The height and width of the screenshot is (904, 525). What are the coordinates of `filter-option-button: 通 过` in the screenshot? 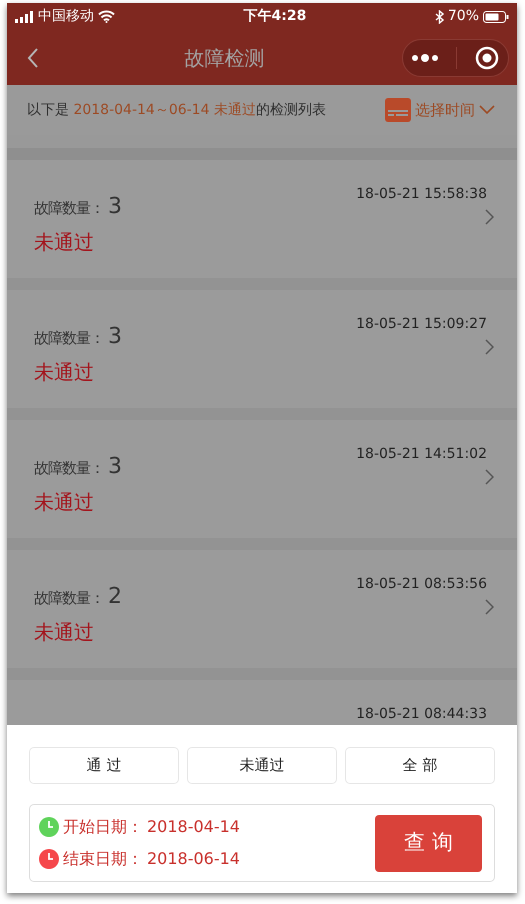 It's located at (104, 765).